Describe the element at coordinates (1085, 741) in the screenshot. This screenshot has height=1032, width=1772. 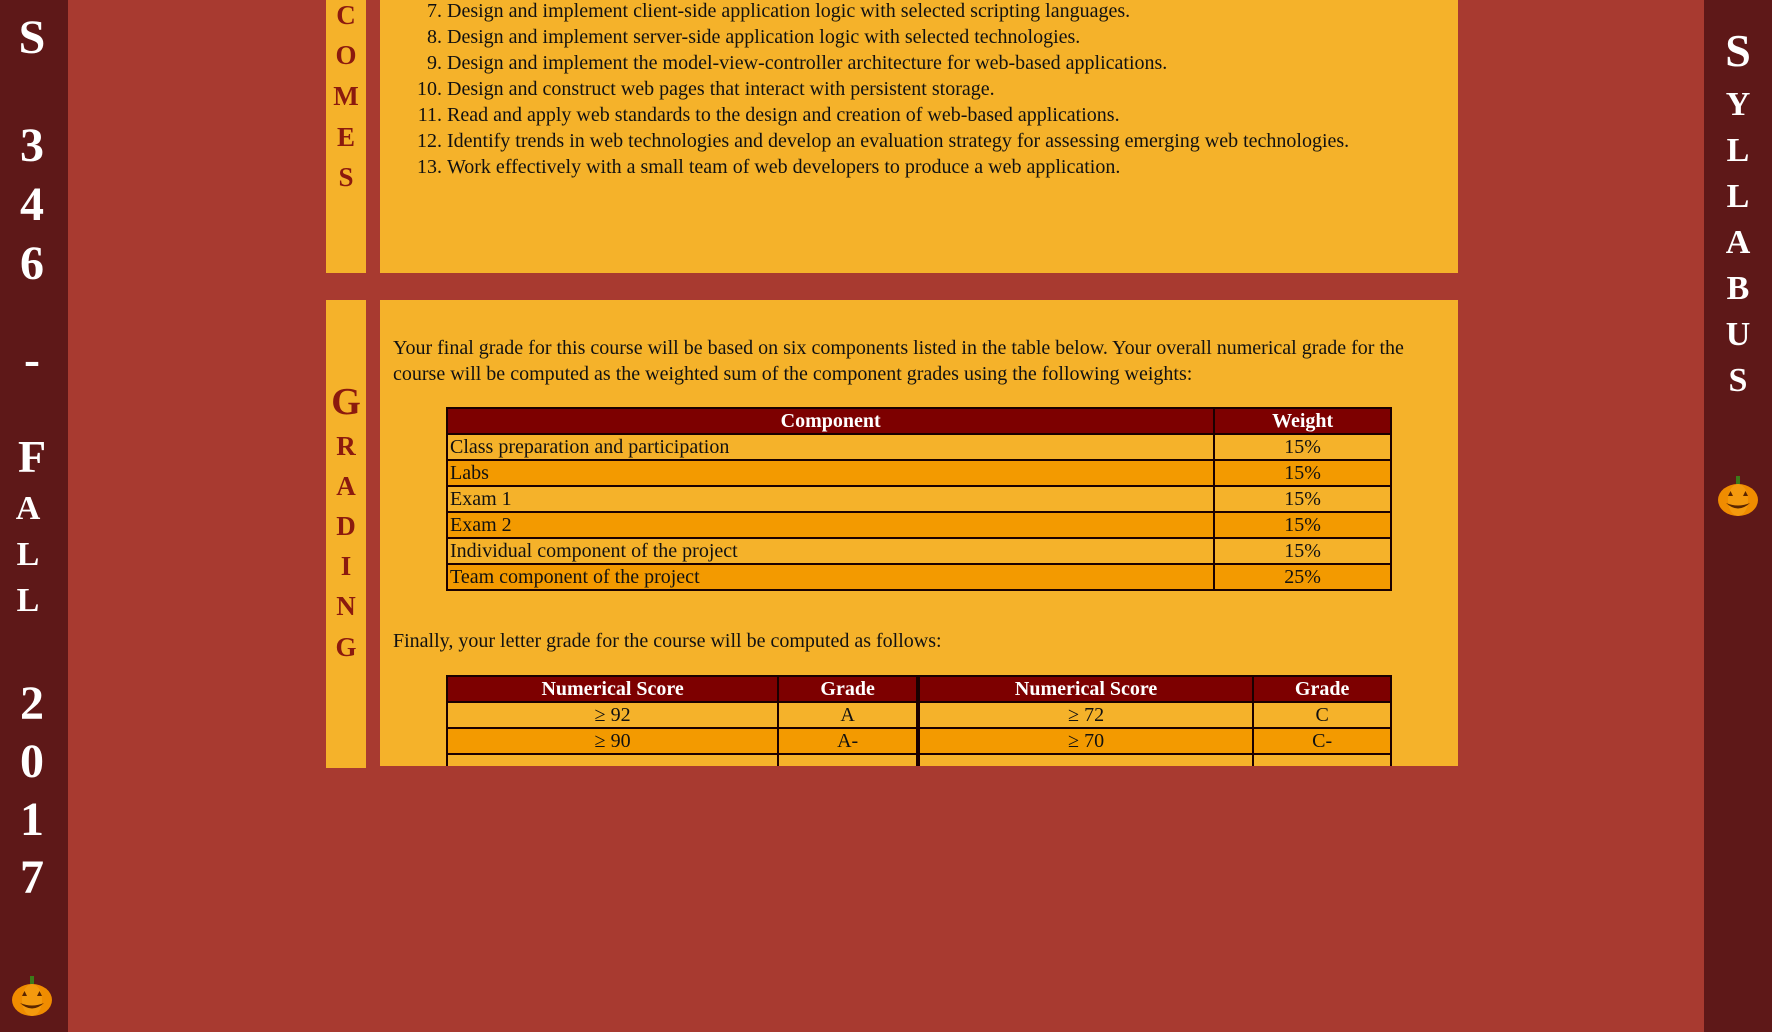
I see `table-cell: ≥ 70` at that location.